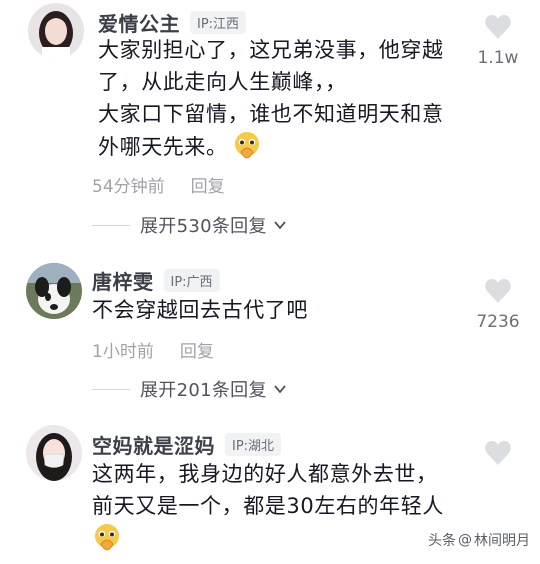  I want to click on watermark-prefix: 头条, so click(442, 541).